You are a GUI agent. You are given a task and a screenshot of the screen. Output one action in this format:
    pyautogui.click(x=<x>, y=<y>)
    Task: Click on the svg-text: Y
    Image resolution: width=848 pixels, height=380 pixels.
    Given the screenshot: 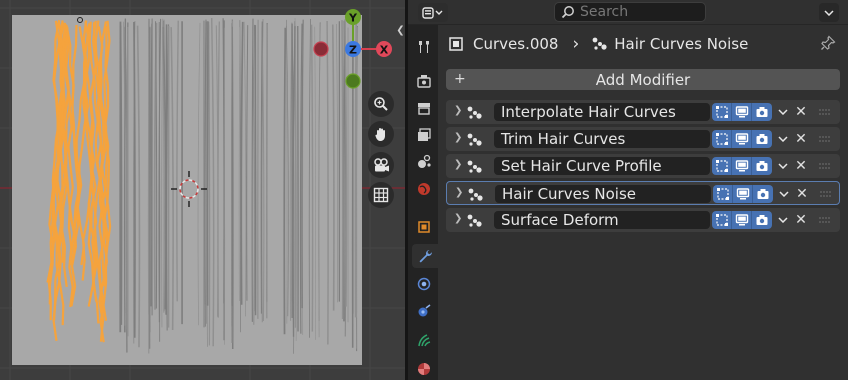 What is the action you would take?
    pyautogui.click(x=353, y=18)
    